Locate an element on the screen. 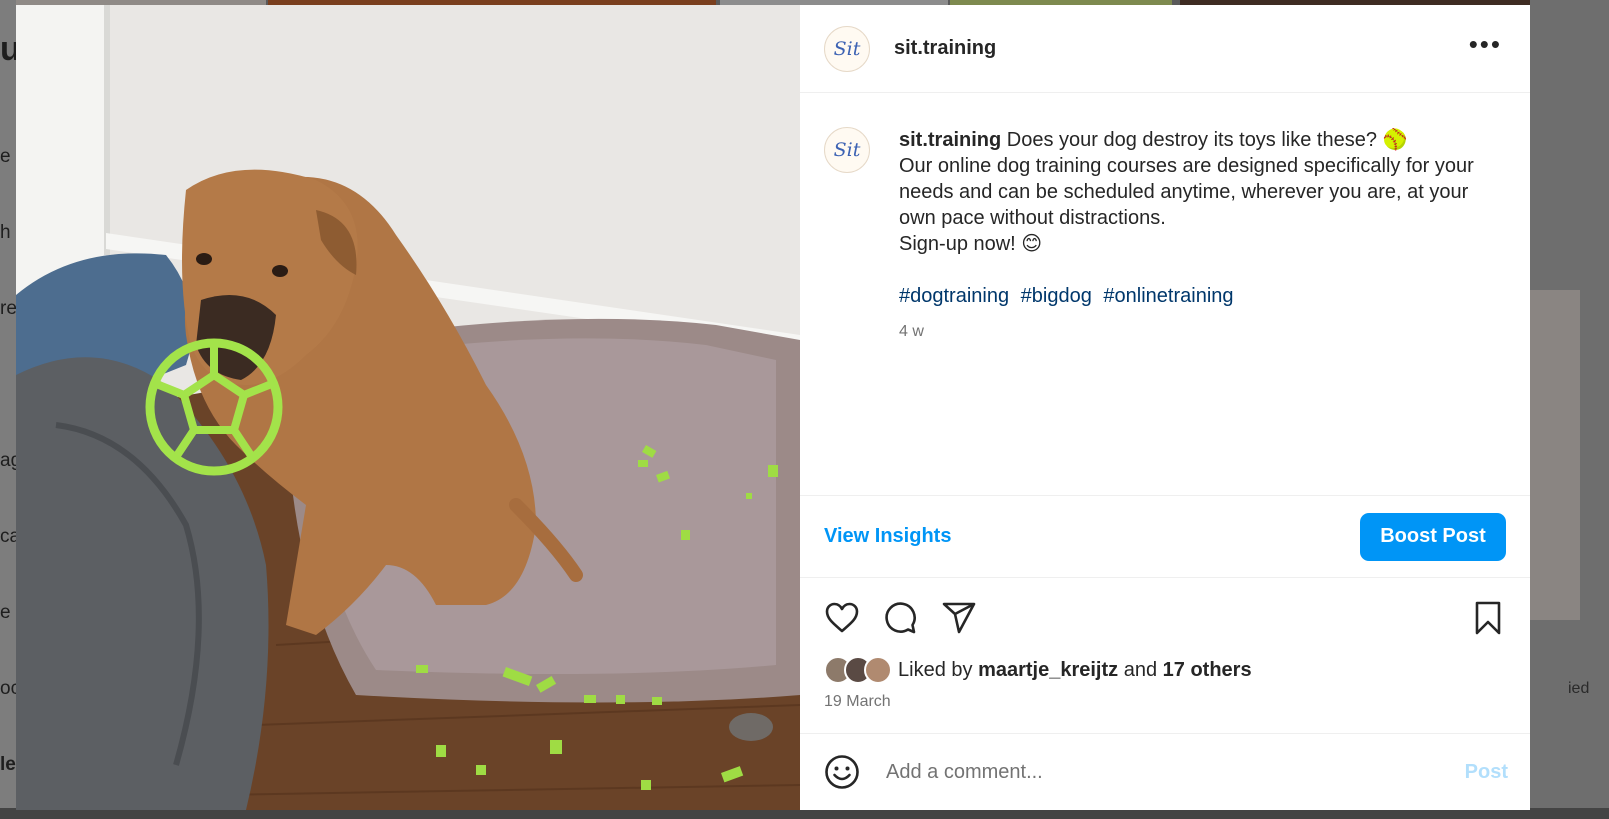 This screenshot has width=1609, height=819. caption-age: 4 w is located at coordinates (1199, 332).